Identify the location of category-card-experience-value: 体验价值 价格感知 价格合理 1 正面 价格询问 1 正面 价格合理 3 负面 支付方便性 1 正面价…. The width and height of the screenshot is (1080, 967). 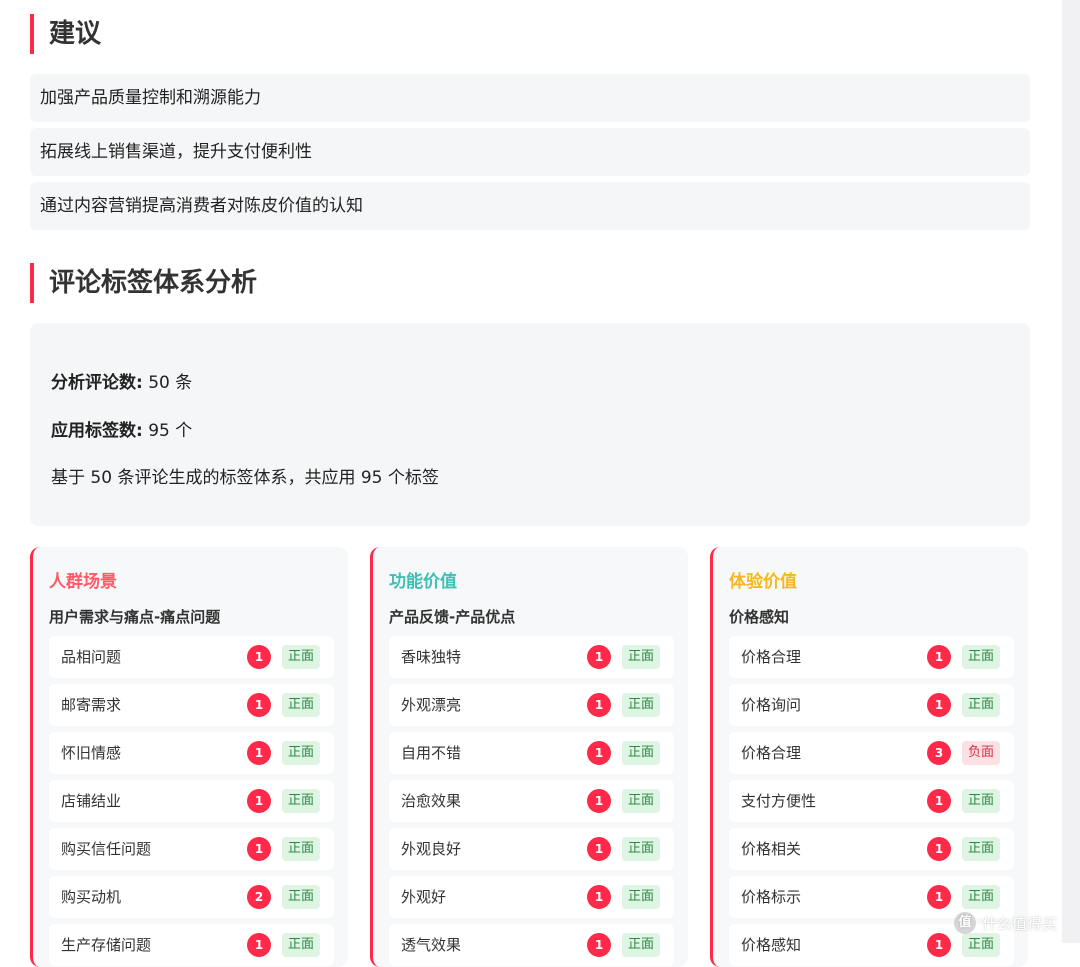
(869, 757).